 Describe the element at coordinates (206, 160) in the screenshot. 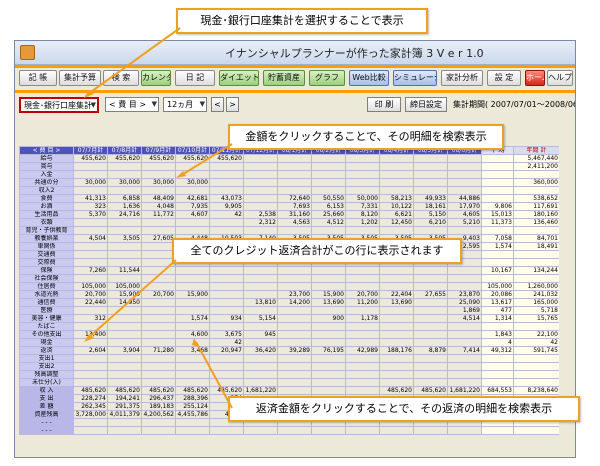

I see `arrow-to-amount` at that location.